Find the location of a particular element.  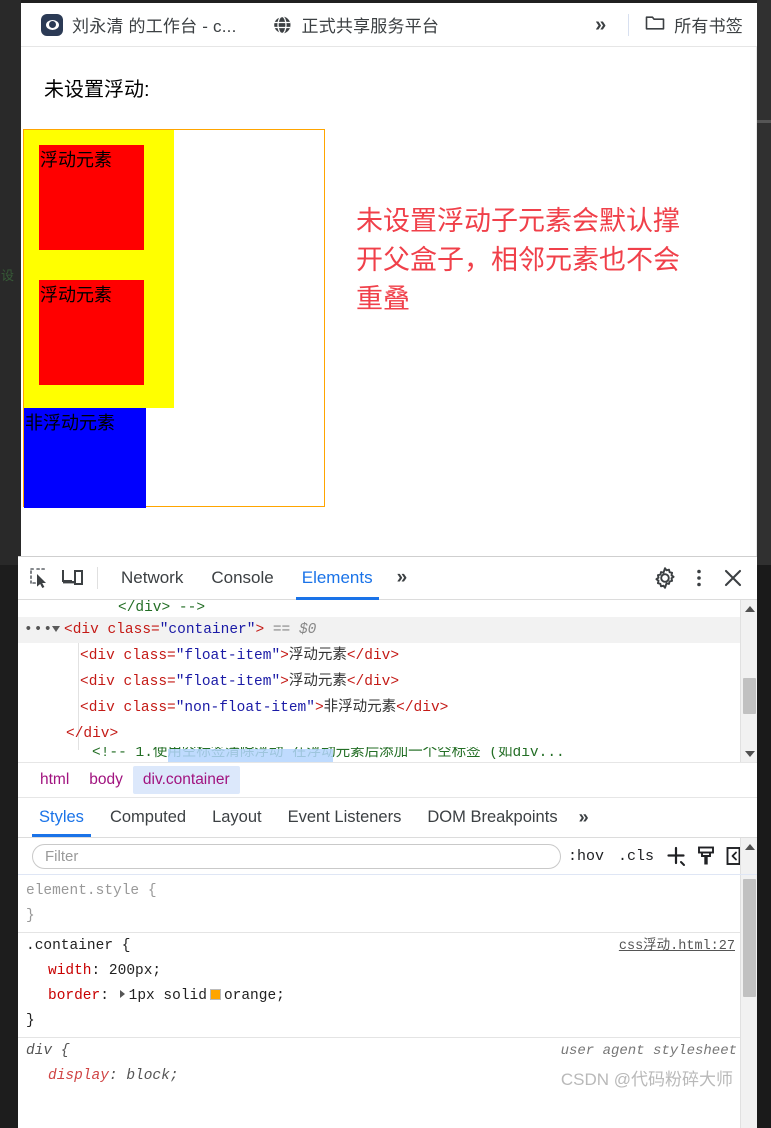

css-value-border-color: orange; is located at coordinates (254, 996).